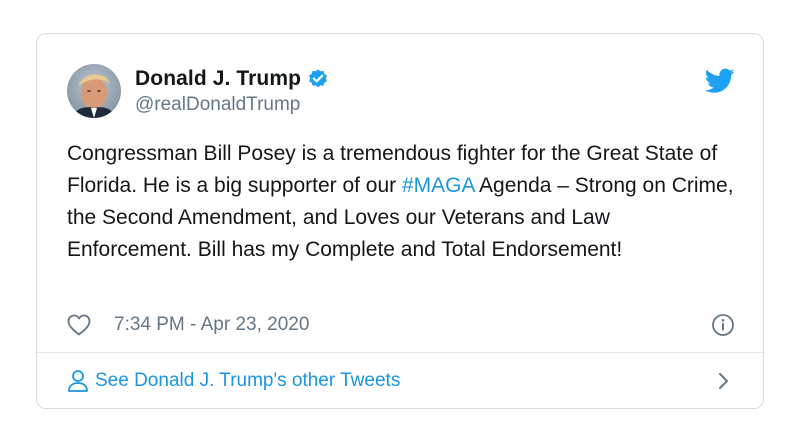 The width and height of the screenshot is (800, 445). I want to click on twitter-bird-icon, so click(719, 81).